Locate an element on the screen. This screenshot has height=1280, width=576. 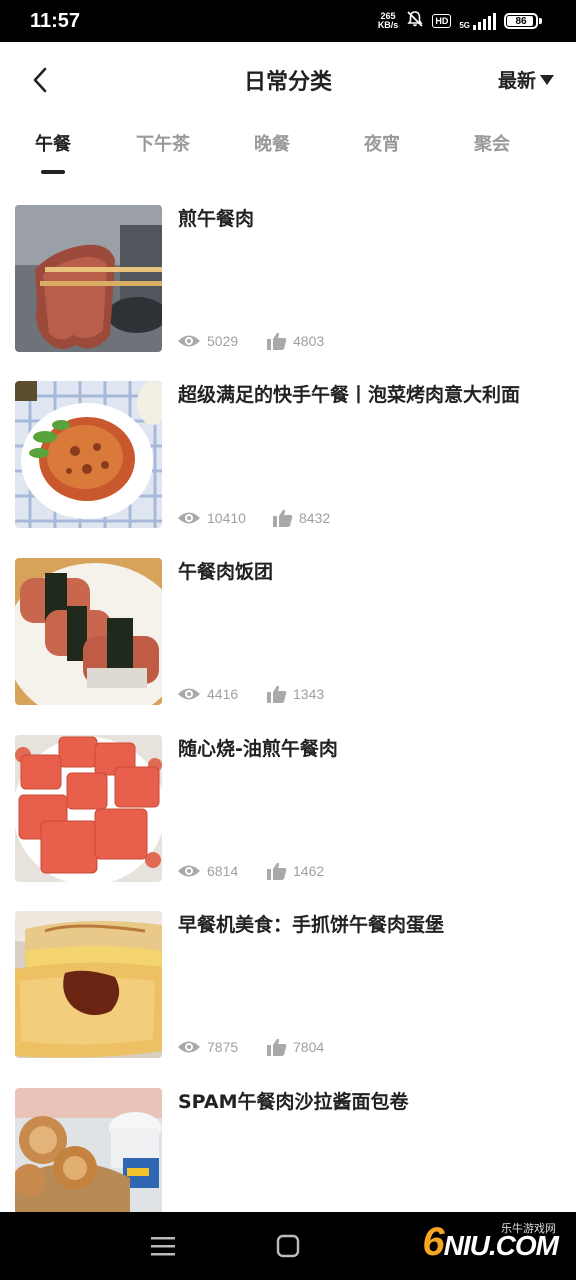
recipe-item: 早餐机美食：手抓饼午餐肉蛋堡 7875 7804 is located at coordinates (288, 984).